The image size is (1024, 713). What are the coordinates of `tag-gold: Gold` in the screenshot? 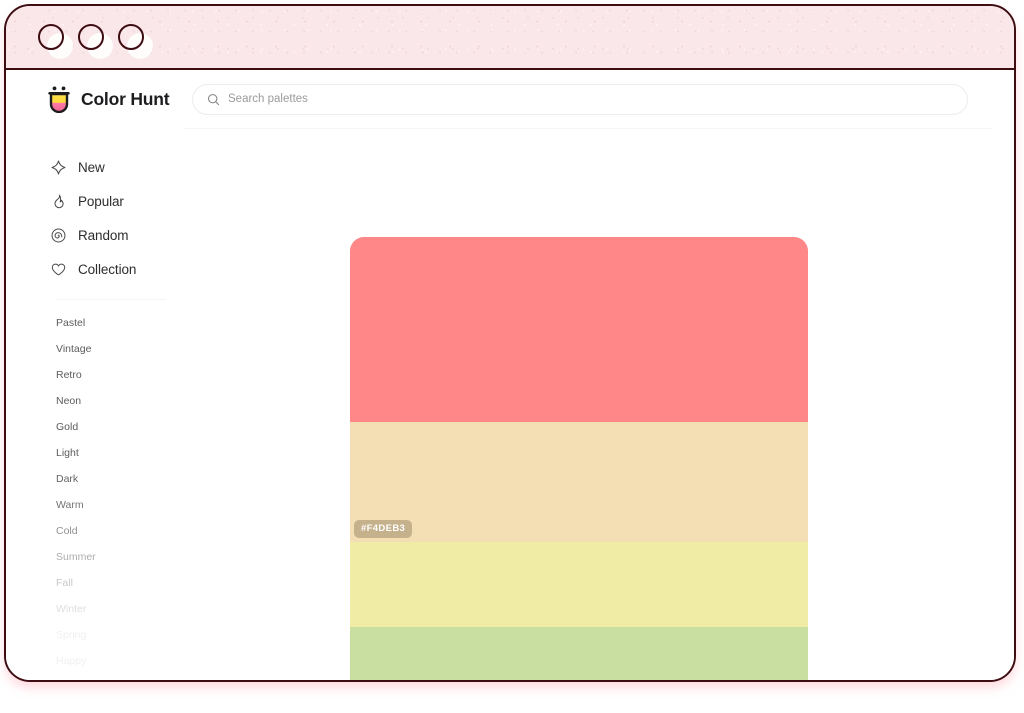 It's located at (120, 427).